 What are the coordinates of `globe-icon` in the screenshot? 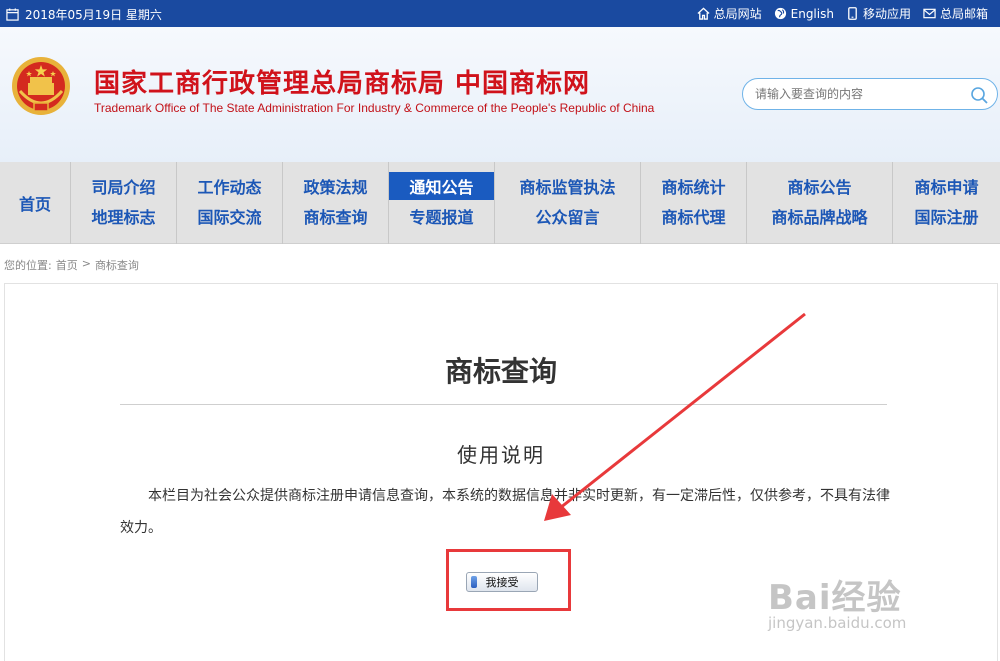 It's located at (780, 13).